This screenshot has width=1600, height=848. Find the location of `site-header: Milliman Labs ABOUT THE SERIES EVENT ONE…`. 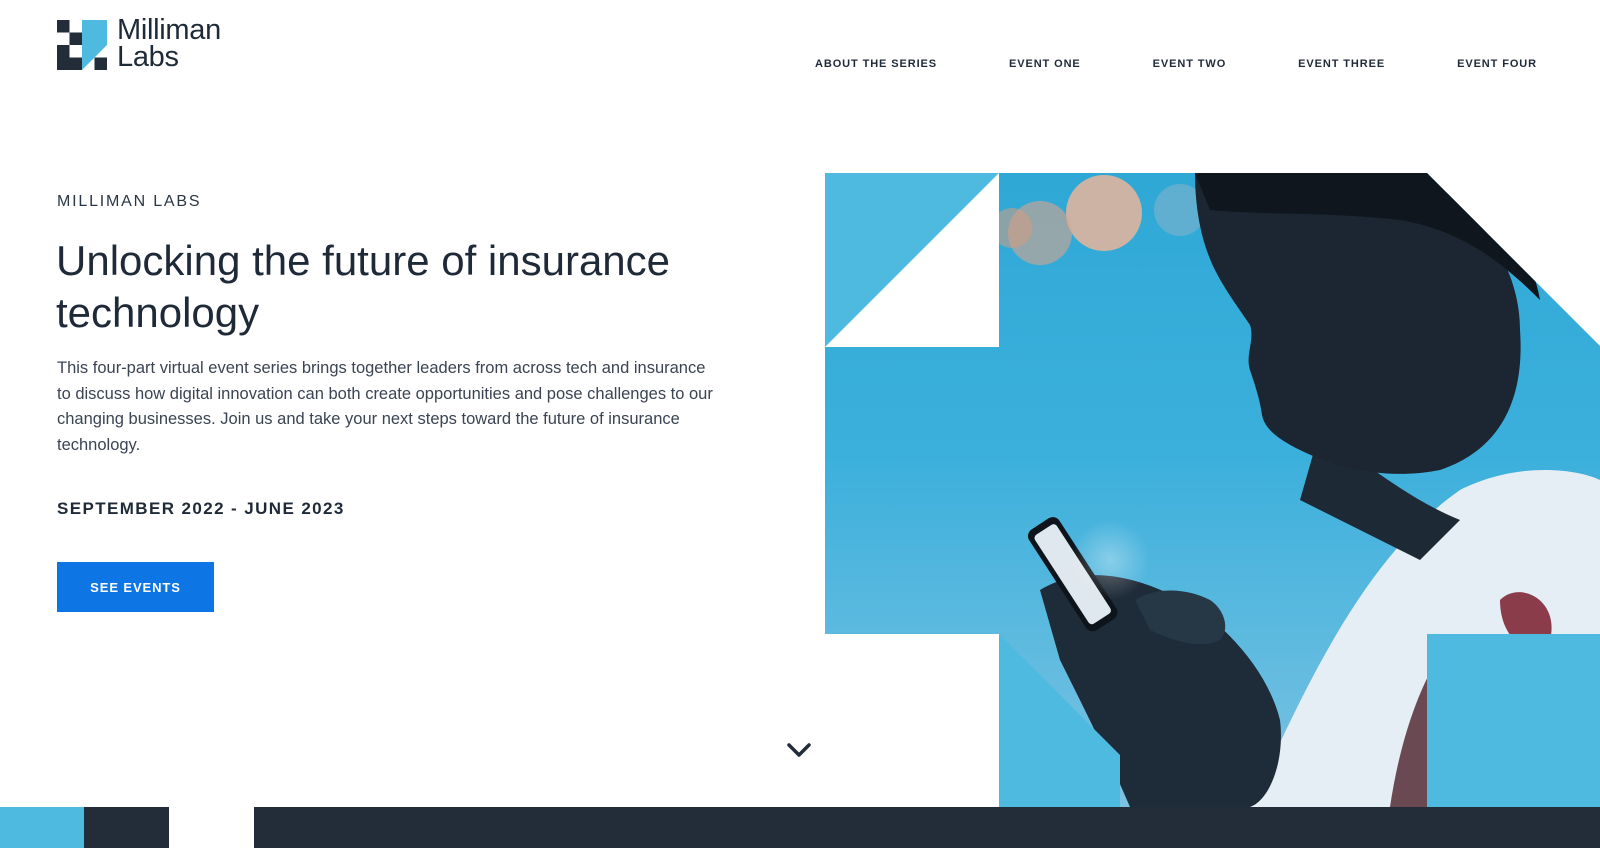

site-header: Milliman Labs ABOUT THE SERIES EVENT ONE… is located at coordinates (800, 60).